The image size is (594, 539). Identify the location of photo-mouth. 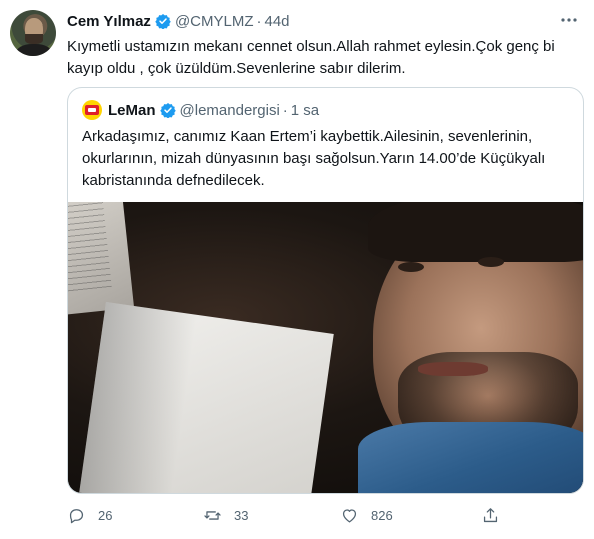
(453, 369).